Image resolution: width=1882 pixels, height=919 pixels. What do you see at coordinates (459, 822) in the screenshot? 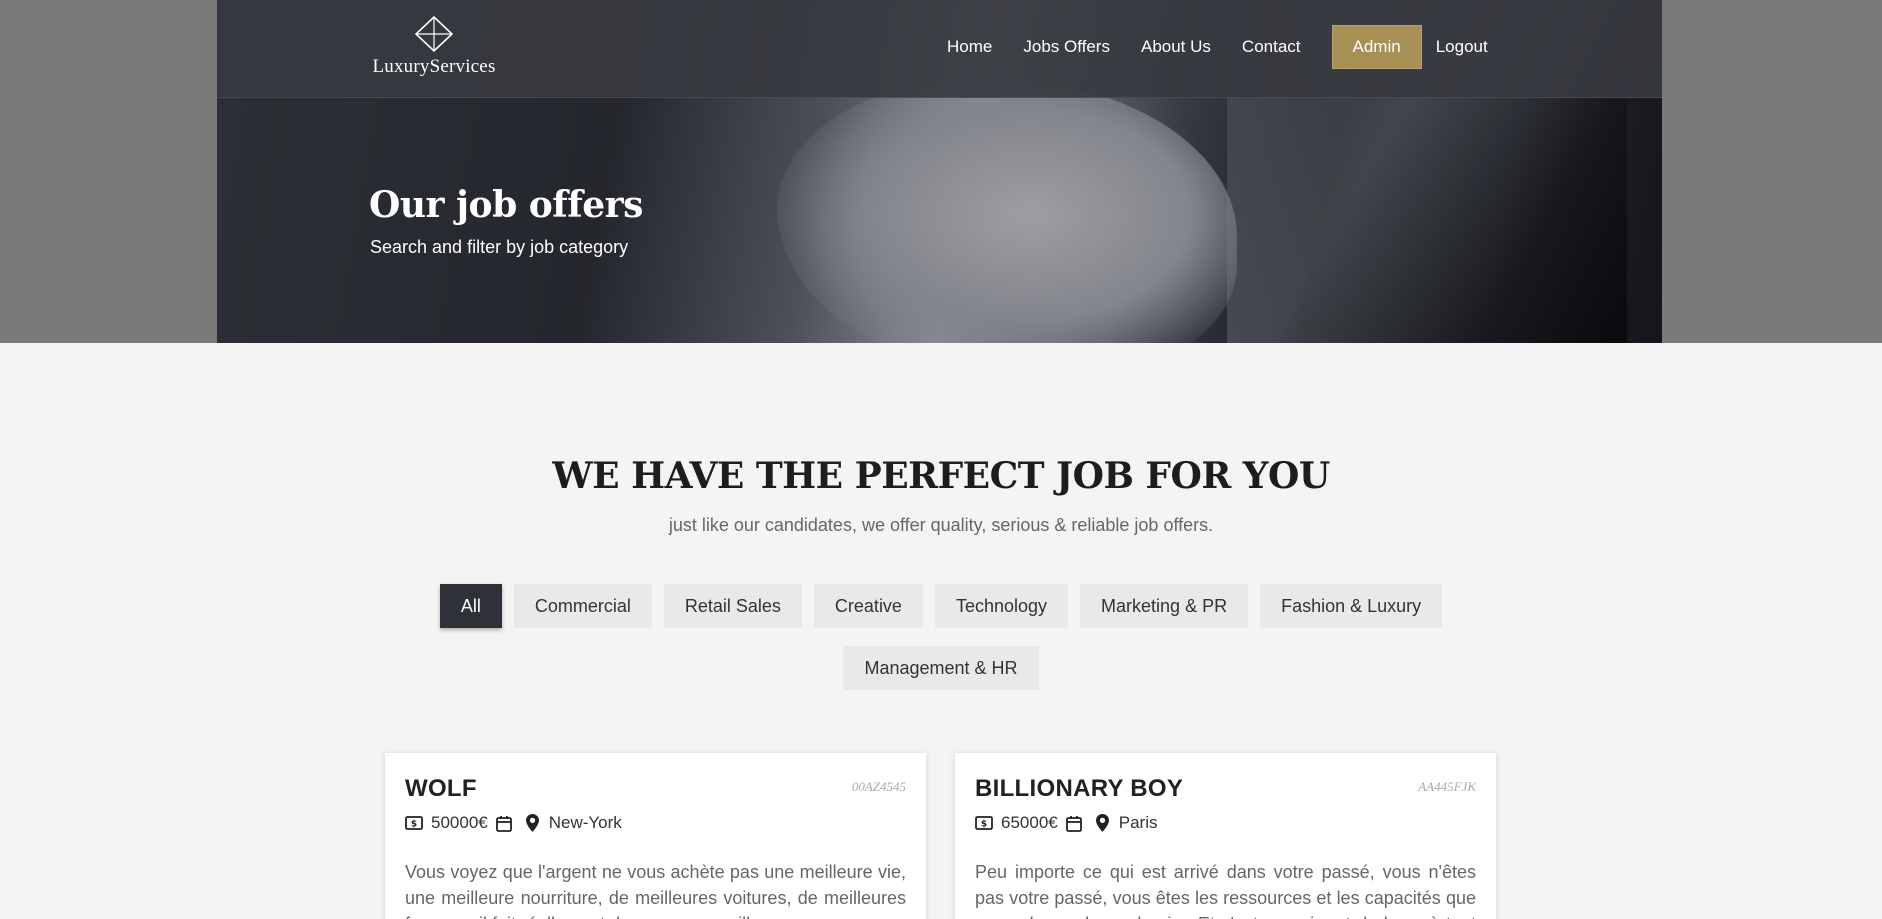
I see `job-salary: 50000€` at bounding box center [459, 822].